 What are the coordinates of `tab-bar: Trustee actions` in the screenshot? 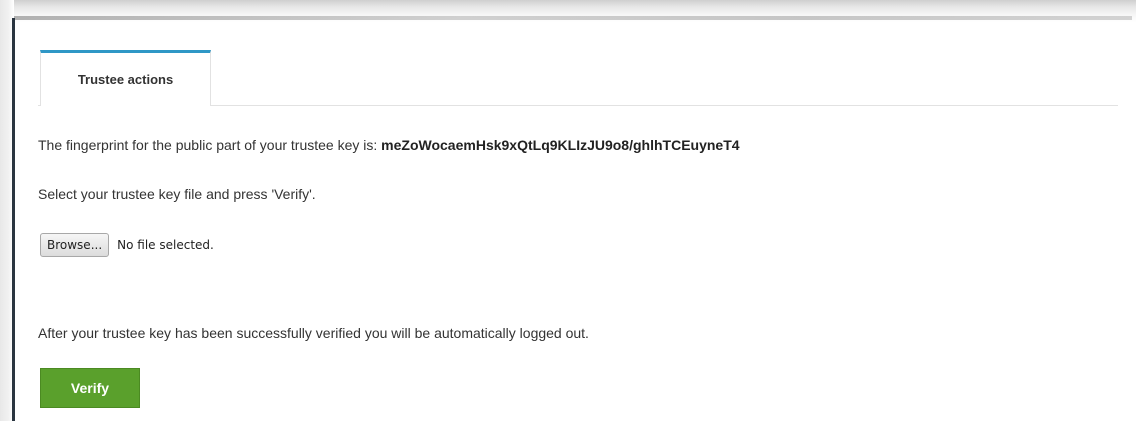 It's located at (578, 78).